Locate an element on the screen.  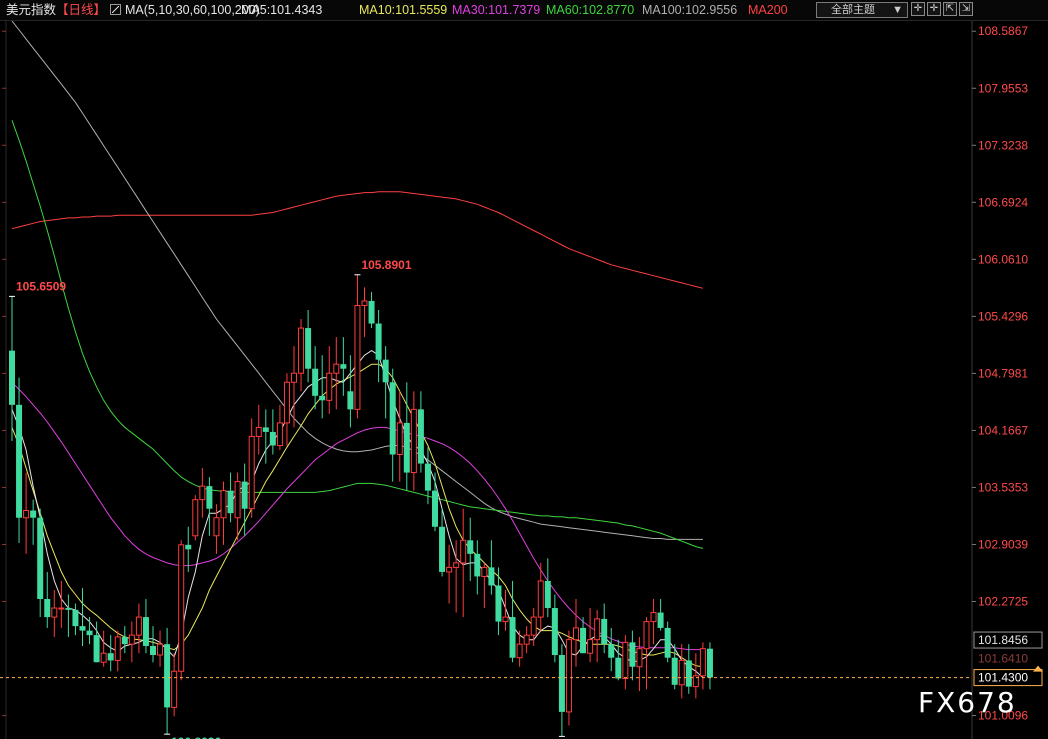
high-label: 105.6509 is located at coordinates (41, 286).